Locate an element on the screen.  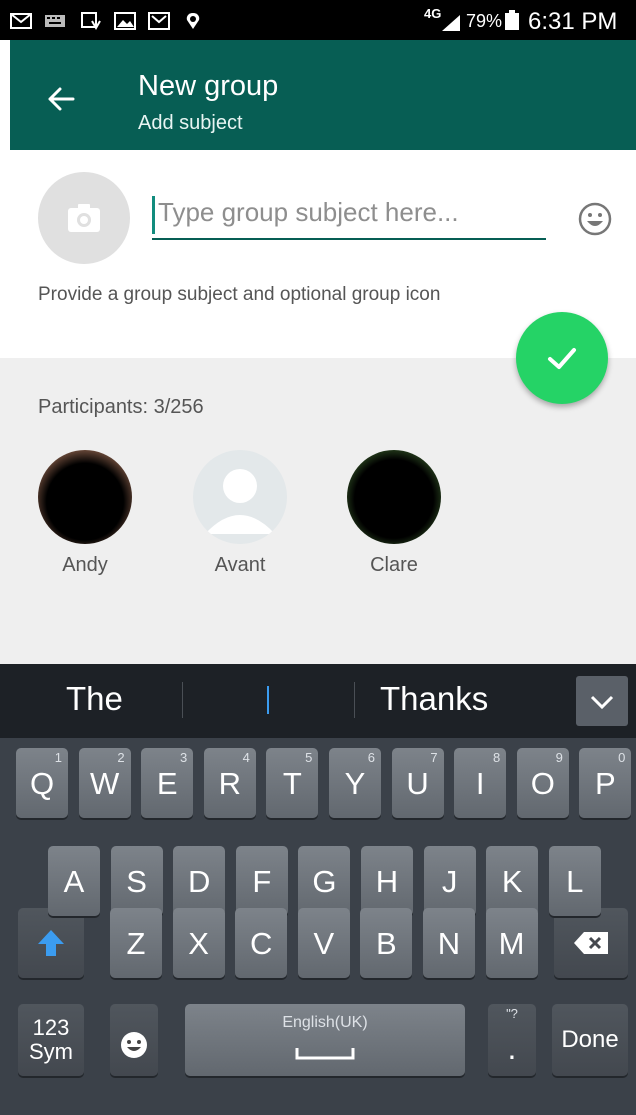
key-g: G is located at coordinates (324, 881).